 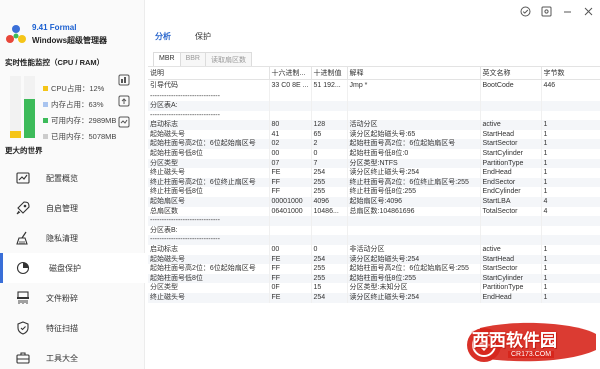 What do you see at coordinates (290, 211) in the screenshot?
I see `cell-hex: 06401000` at bounding box center [290, 211].